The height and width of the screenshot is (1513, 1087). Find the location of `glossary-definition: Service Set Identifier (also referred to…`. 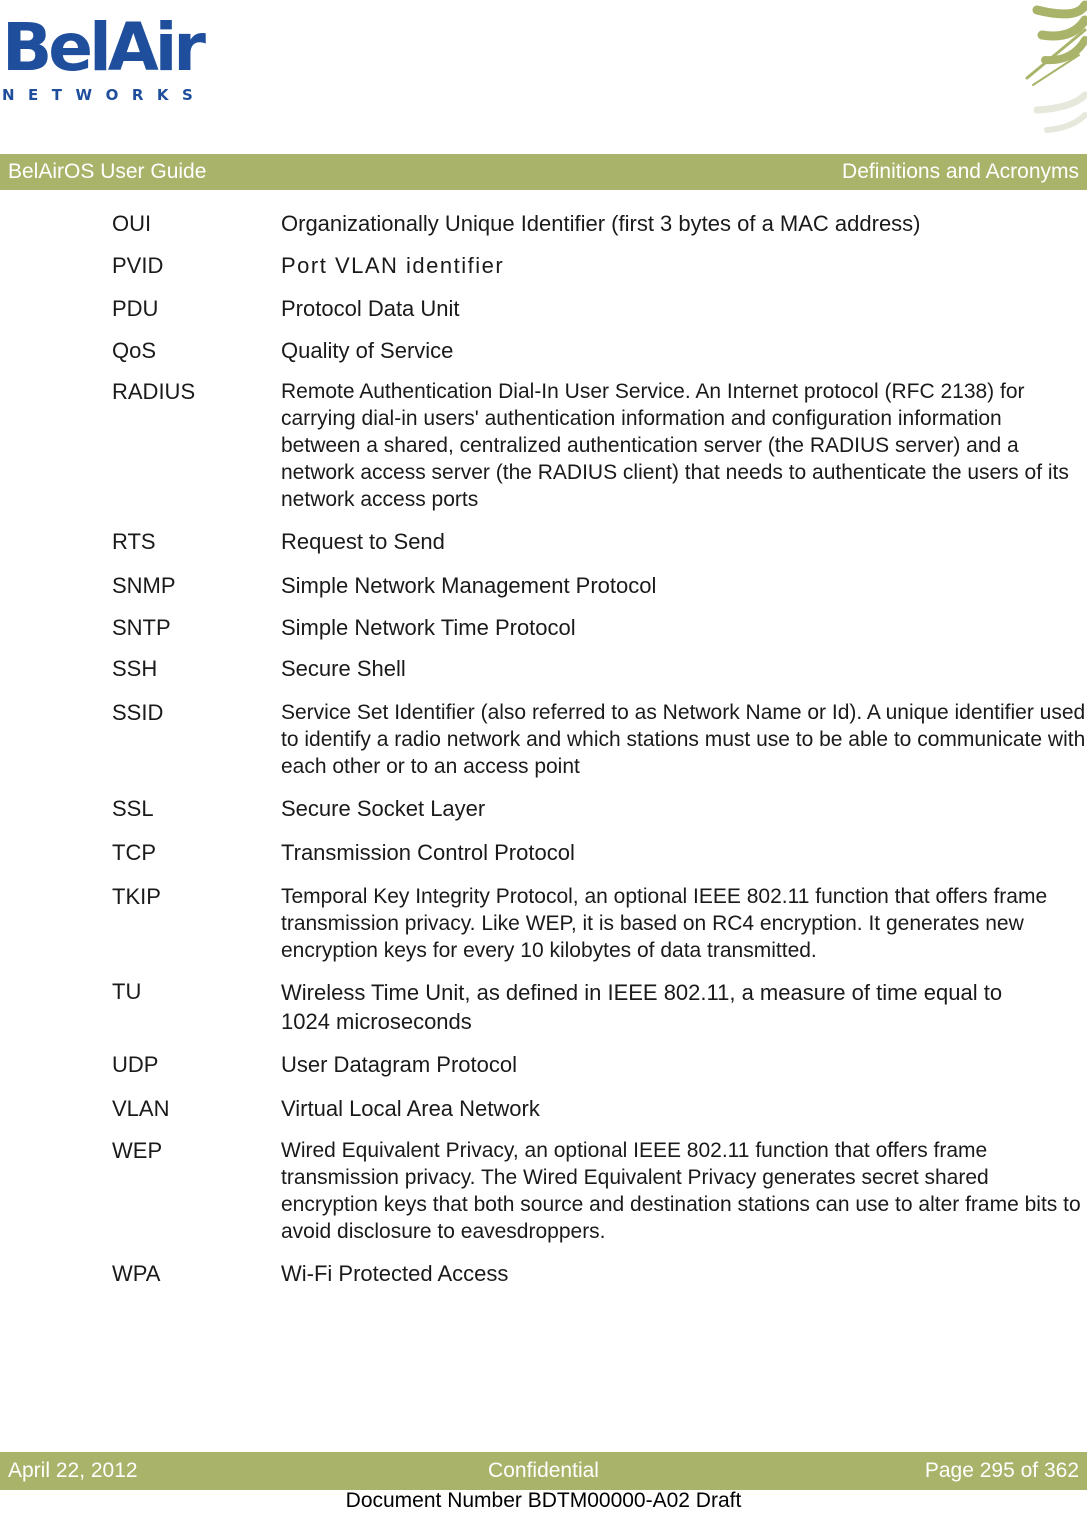

glossary-definition: Service Set Identifier (also referred to… is located at coordinates (683, 739).